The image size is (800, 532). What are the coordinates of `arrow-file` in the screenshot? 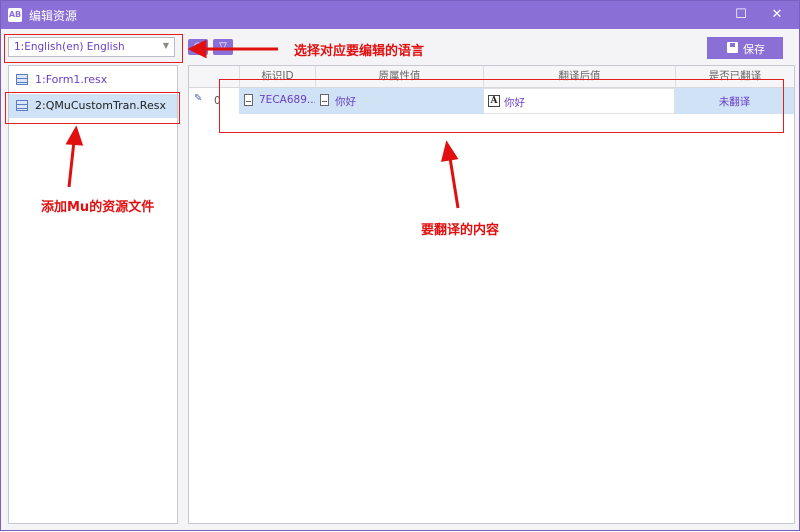 It's located at (71, 164).